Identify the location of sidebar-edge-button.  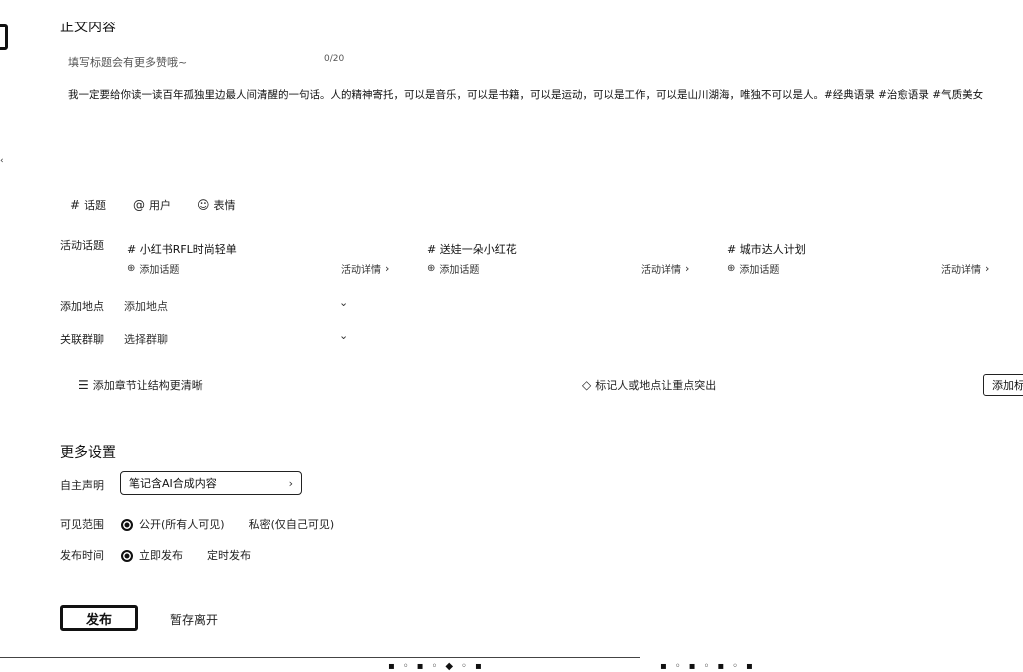
(4, 37).